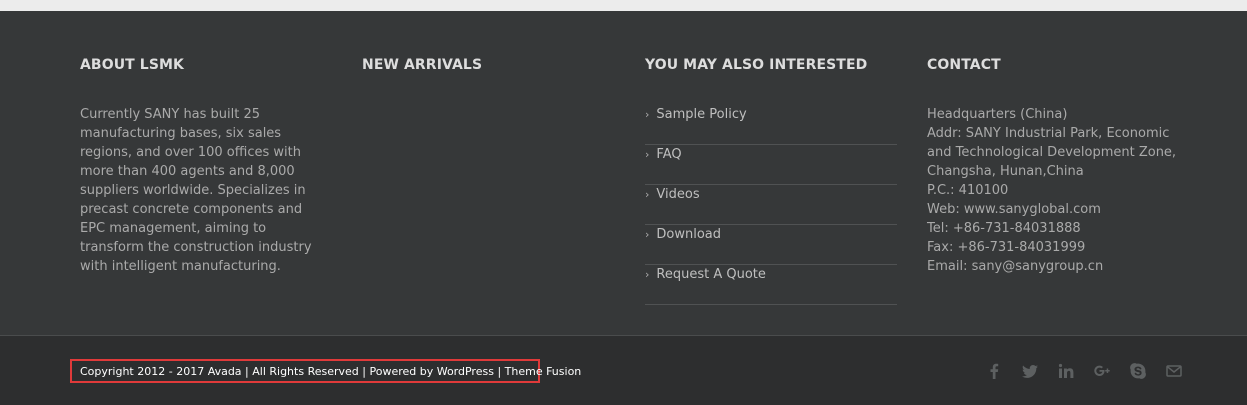  I want to click on download-link: › Download, so click(683, 234).